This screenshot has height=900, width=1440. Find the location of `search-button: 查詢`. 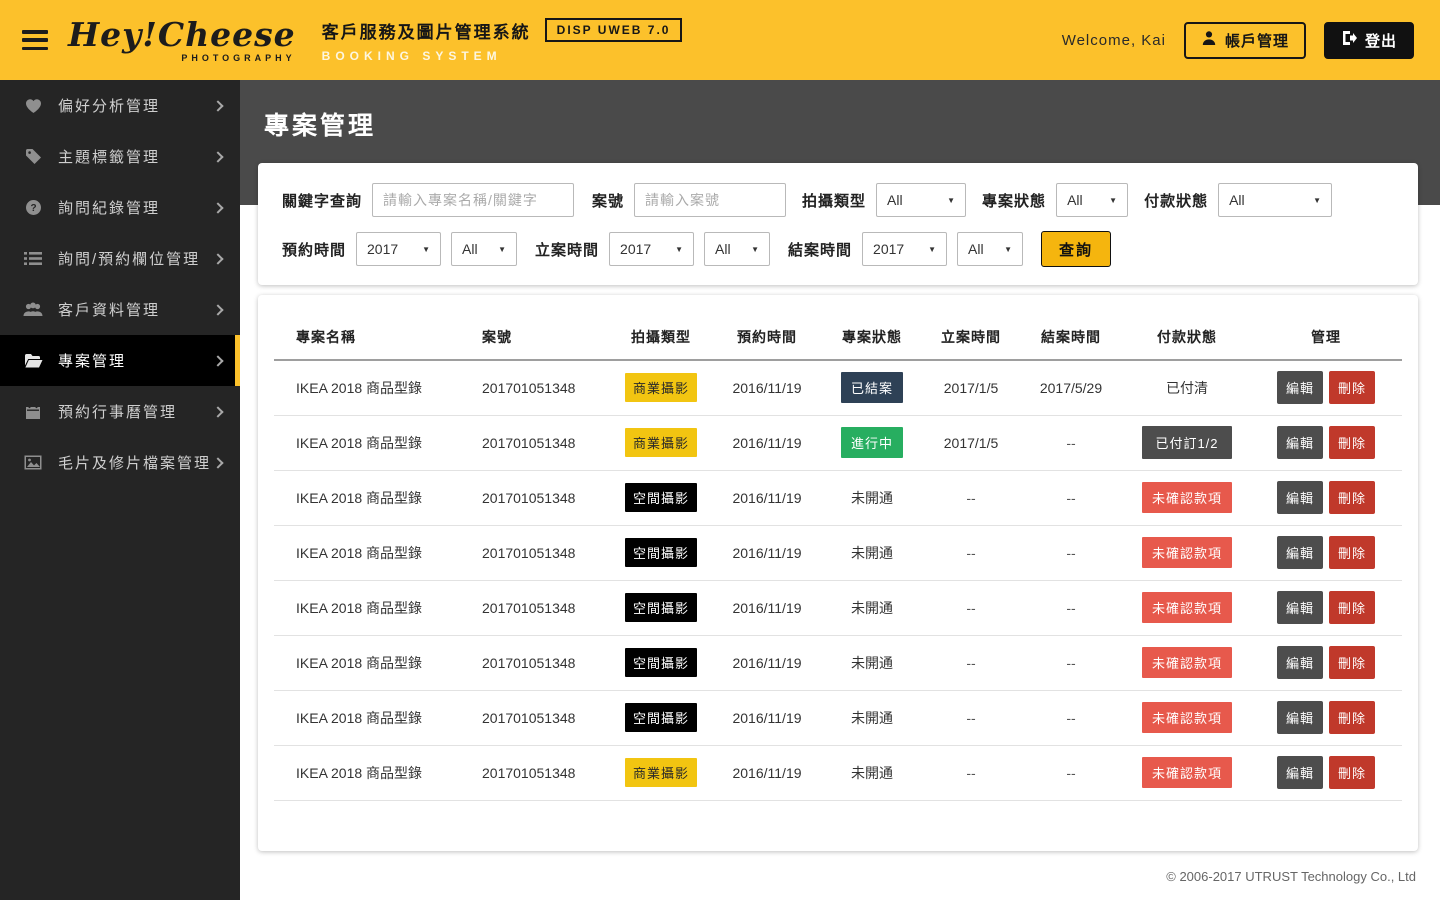

search-button: 查詢 is located at coordinates (1076, 249).